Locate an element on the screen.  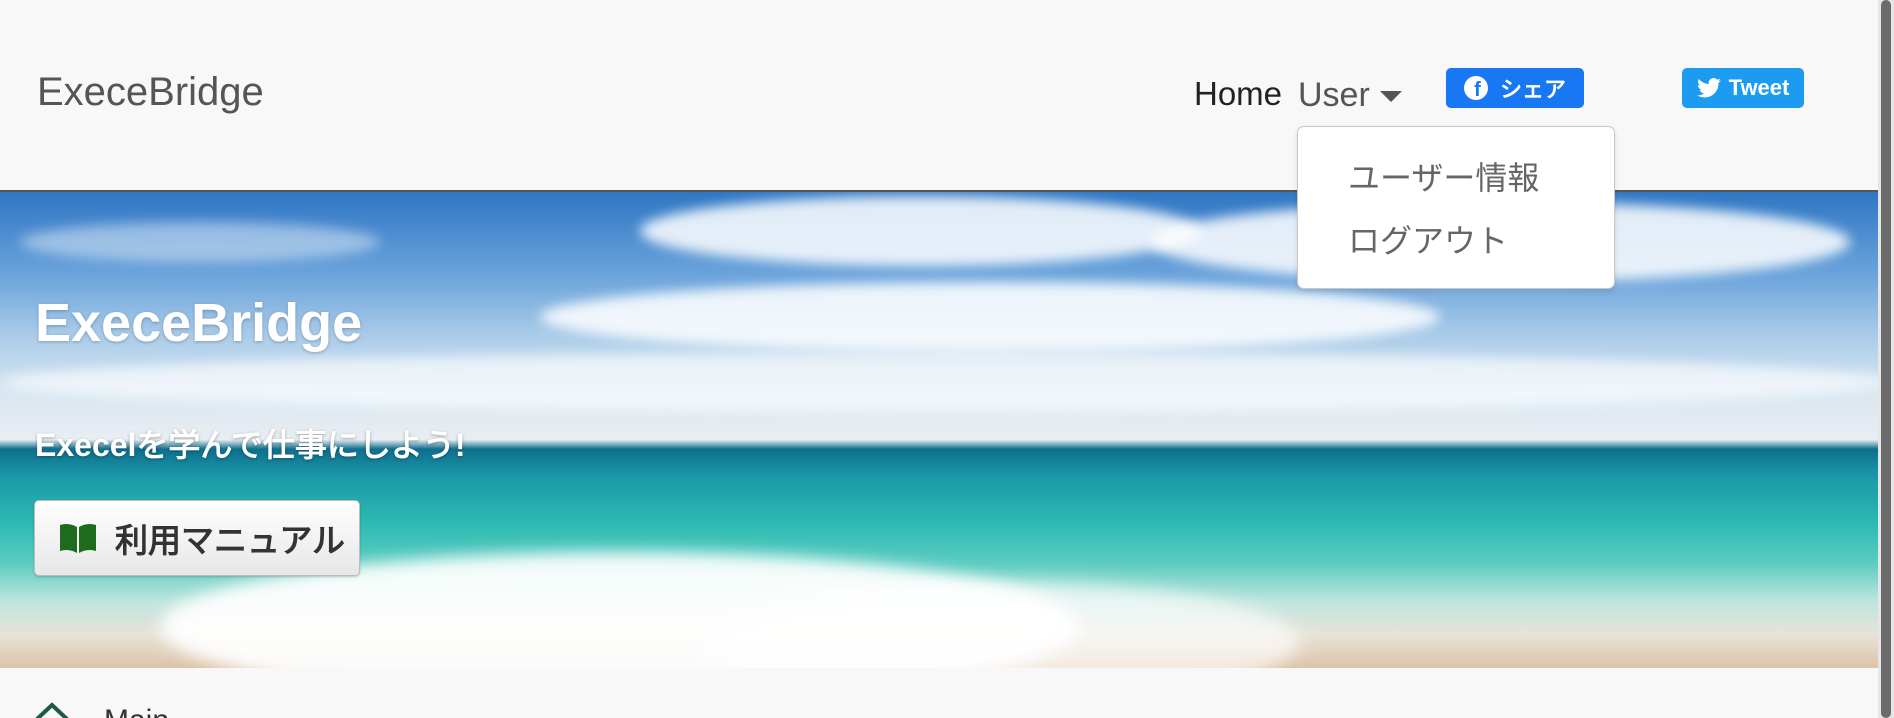
section-label: Main is located at coordinates (136, 711).